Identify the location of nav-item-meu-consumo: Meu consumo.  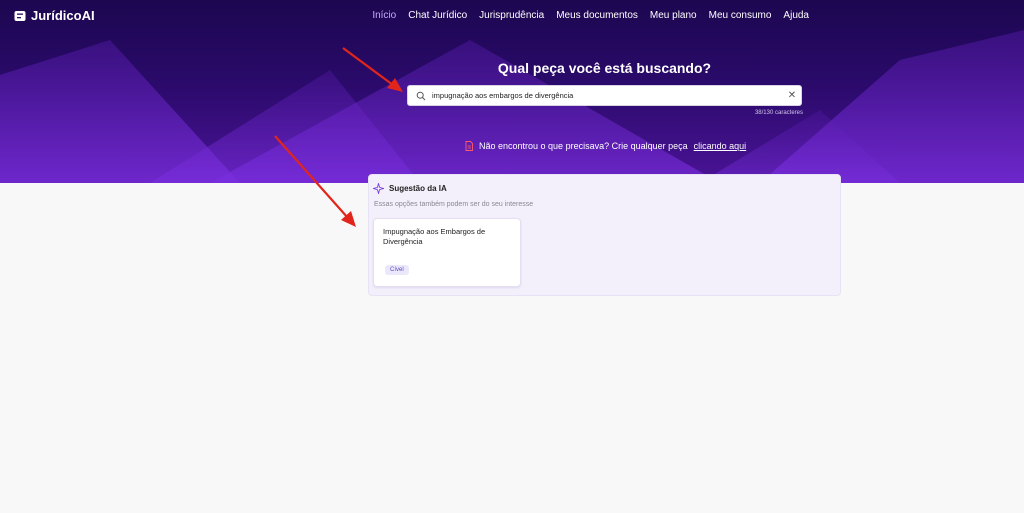
(740, 15).